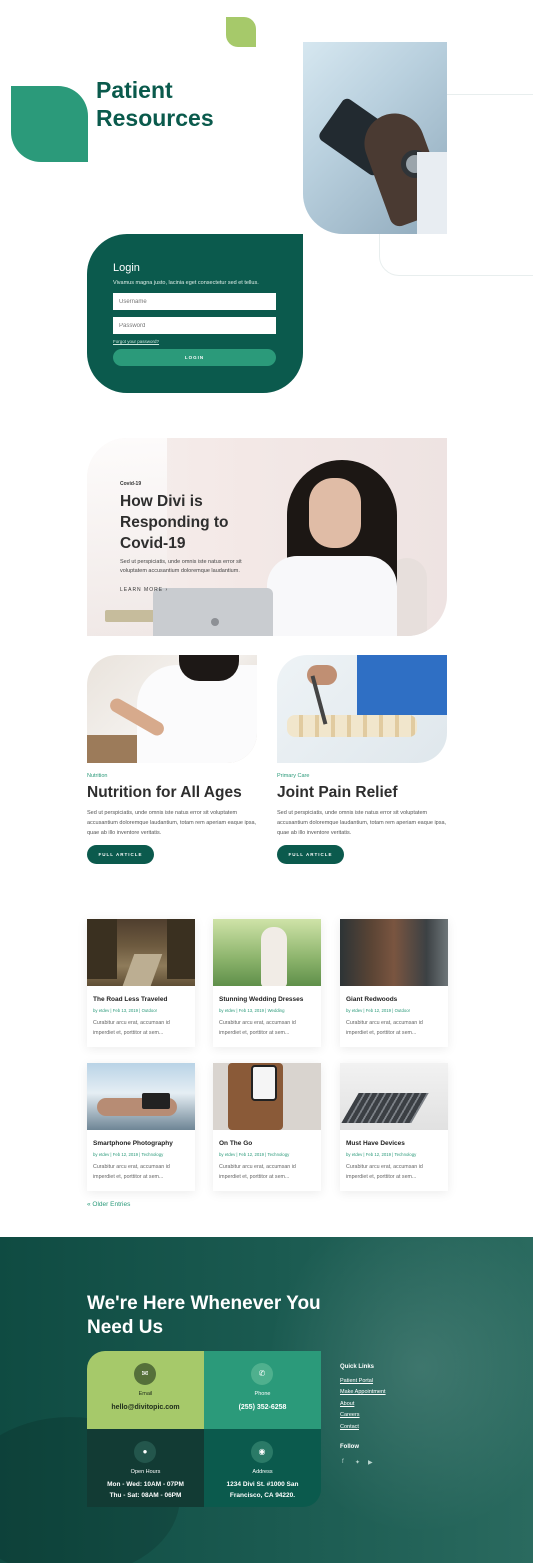 This screenshot has width=533, height=1563. Describe the element at coordinates (155, 104) in the screenshot. I see `page-title: Patient Resources` at that location.